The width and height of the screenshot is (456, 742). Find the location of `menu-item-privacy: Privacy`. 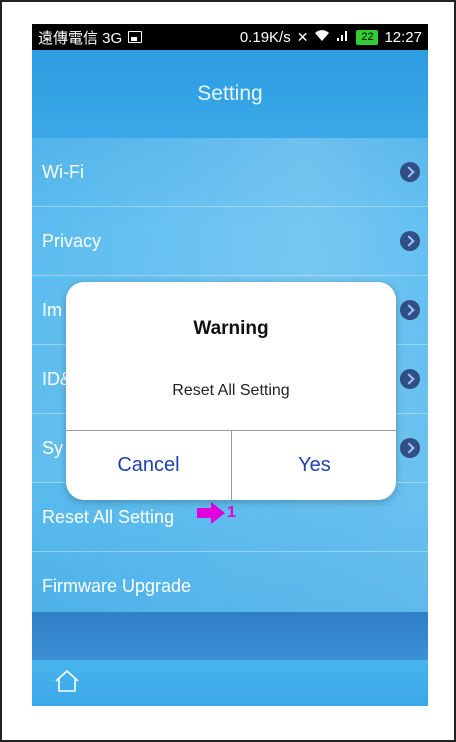

menu-item-privacy: Privacy is located at coordinates (230, 241).